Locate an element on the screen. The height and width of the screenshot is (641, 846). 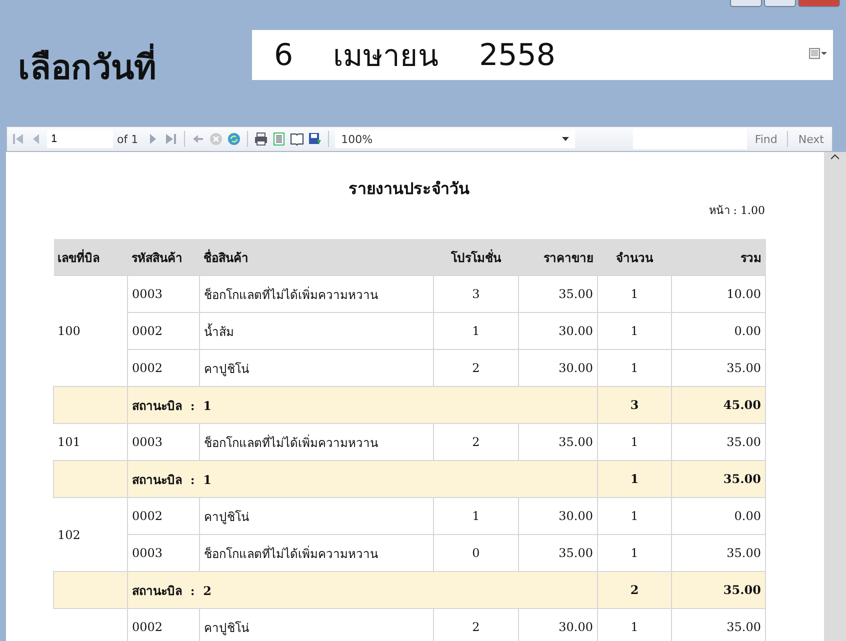
next-link: Next is located at coordinates (811, 139).